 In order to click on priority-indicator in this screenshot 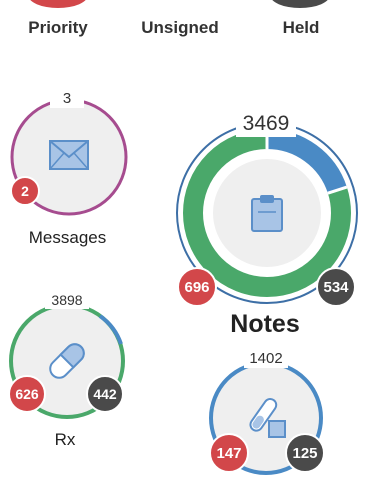, I will do `click(58, 4)`.